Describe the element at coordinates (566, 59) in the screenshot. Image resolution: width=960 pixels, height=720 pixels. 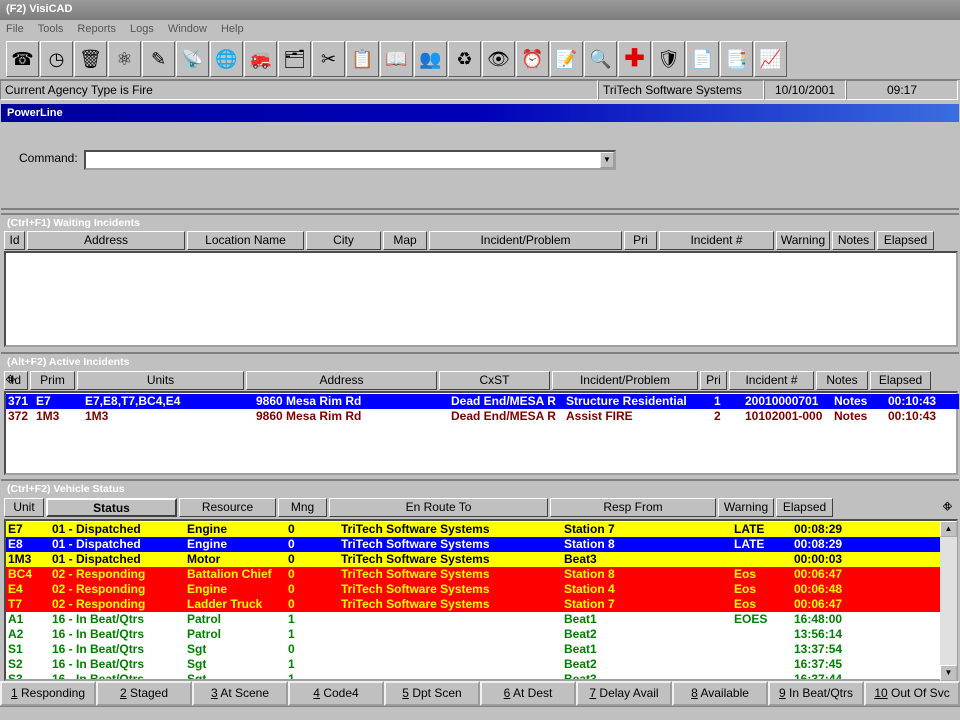
I see `notepad-icon: 📝` at that location.